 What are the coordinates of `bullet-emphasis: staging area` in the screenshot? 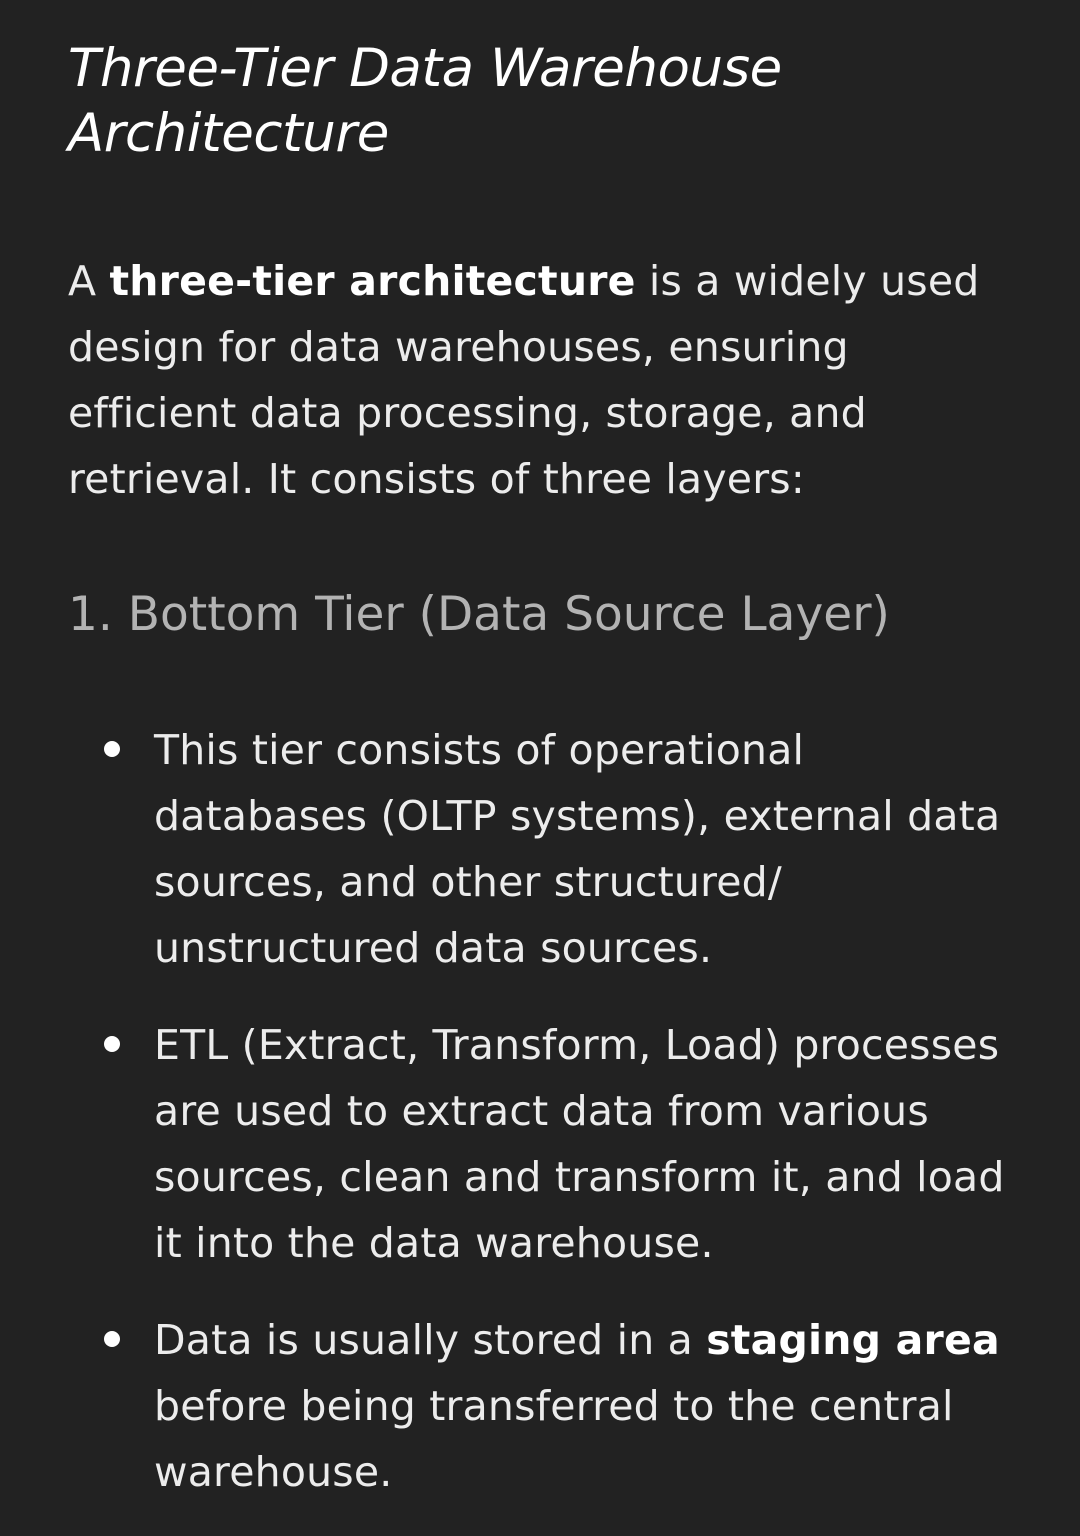 It's located at (853, 1340).